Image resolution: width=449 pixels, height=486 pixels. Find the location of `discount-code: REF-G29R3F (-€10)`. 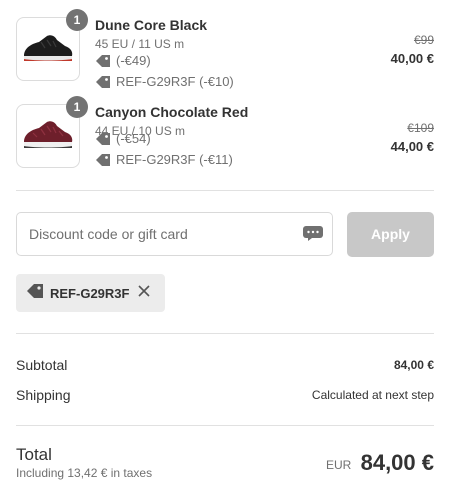

discount-code: REF-G29R3F (-€10) is located at coordinates (164, 81).